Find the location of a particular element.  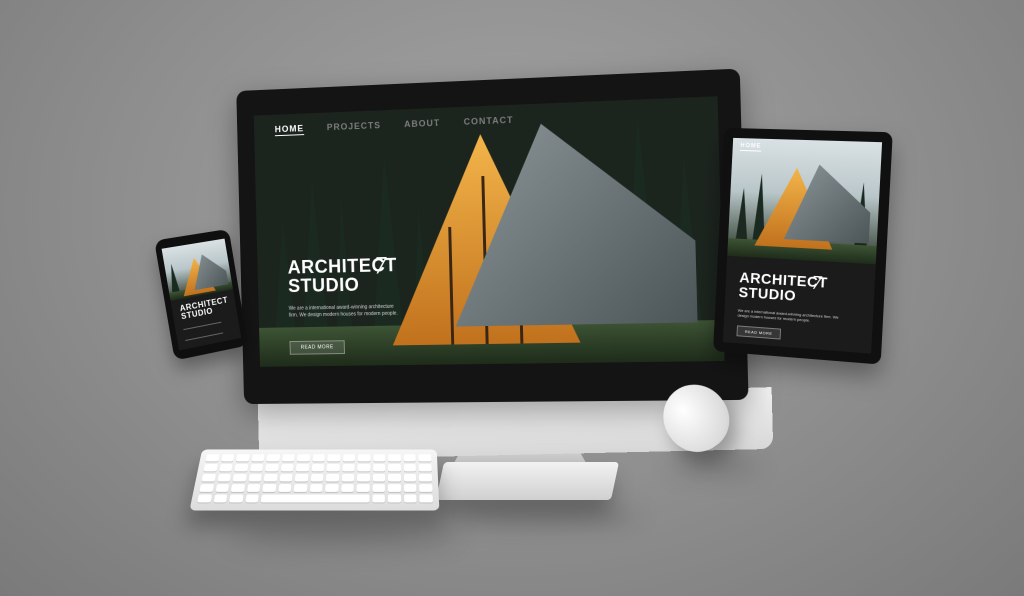

smartphone-device: ARCHITECT STUDIO is located at coordinates (201, 294).